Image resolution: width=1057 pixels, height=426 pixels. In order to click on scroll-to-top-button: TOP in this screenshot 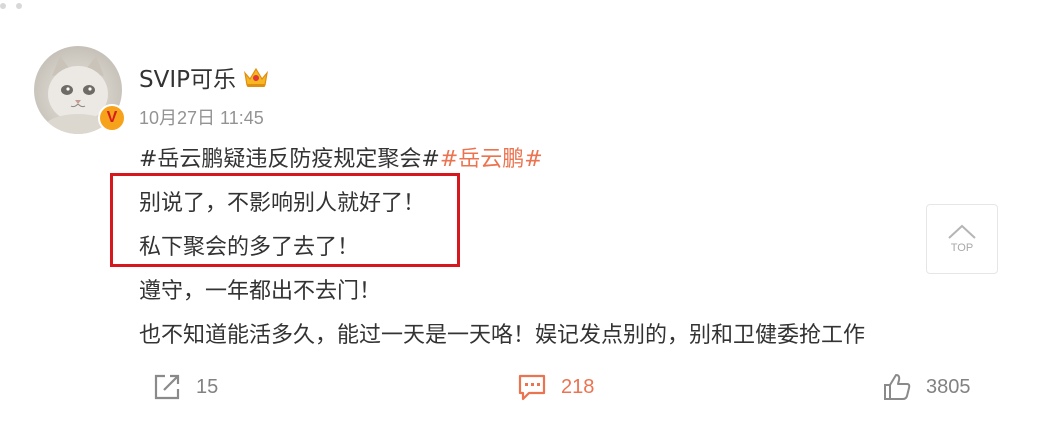, I will do `click(962, 239)`.